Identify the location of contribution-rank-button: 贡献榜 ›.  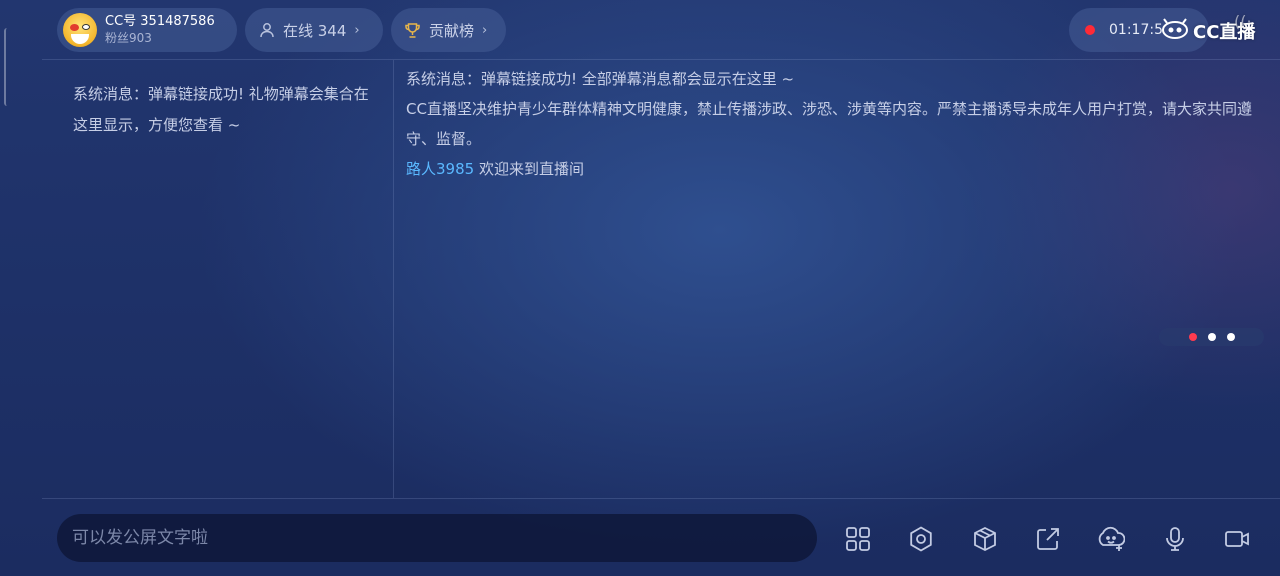
(448, 30).